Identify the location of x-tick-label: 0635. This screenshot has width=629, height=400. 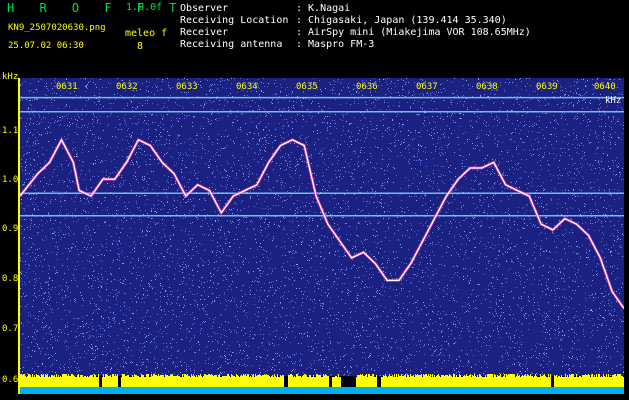
(307, 87).